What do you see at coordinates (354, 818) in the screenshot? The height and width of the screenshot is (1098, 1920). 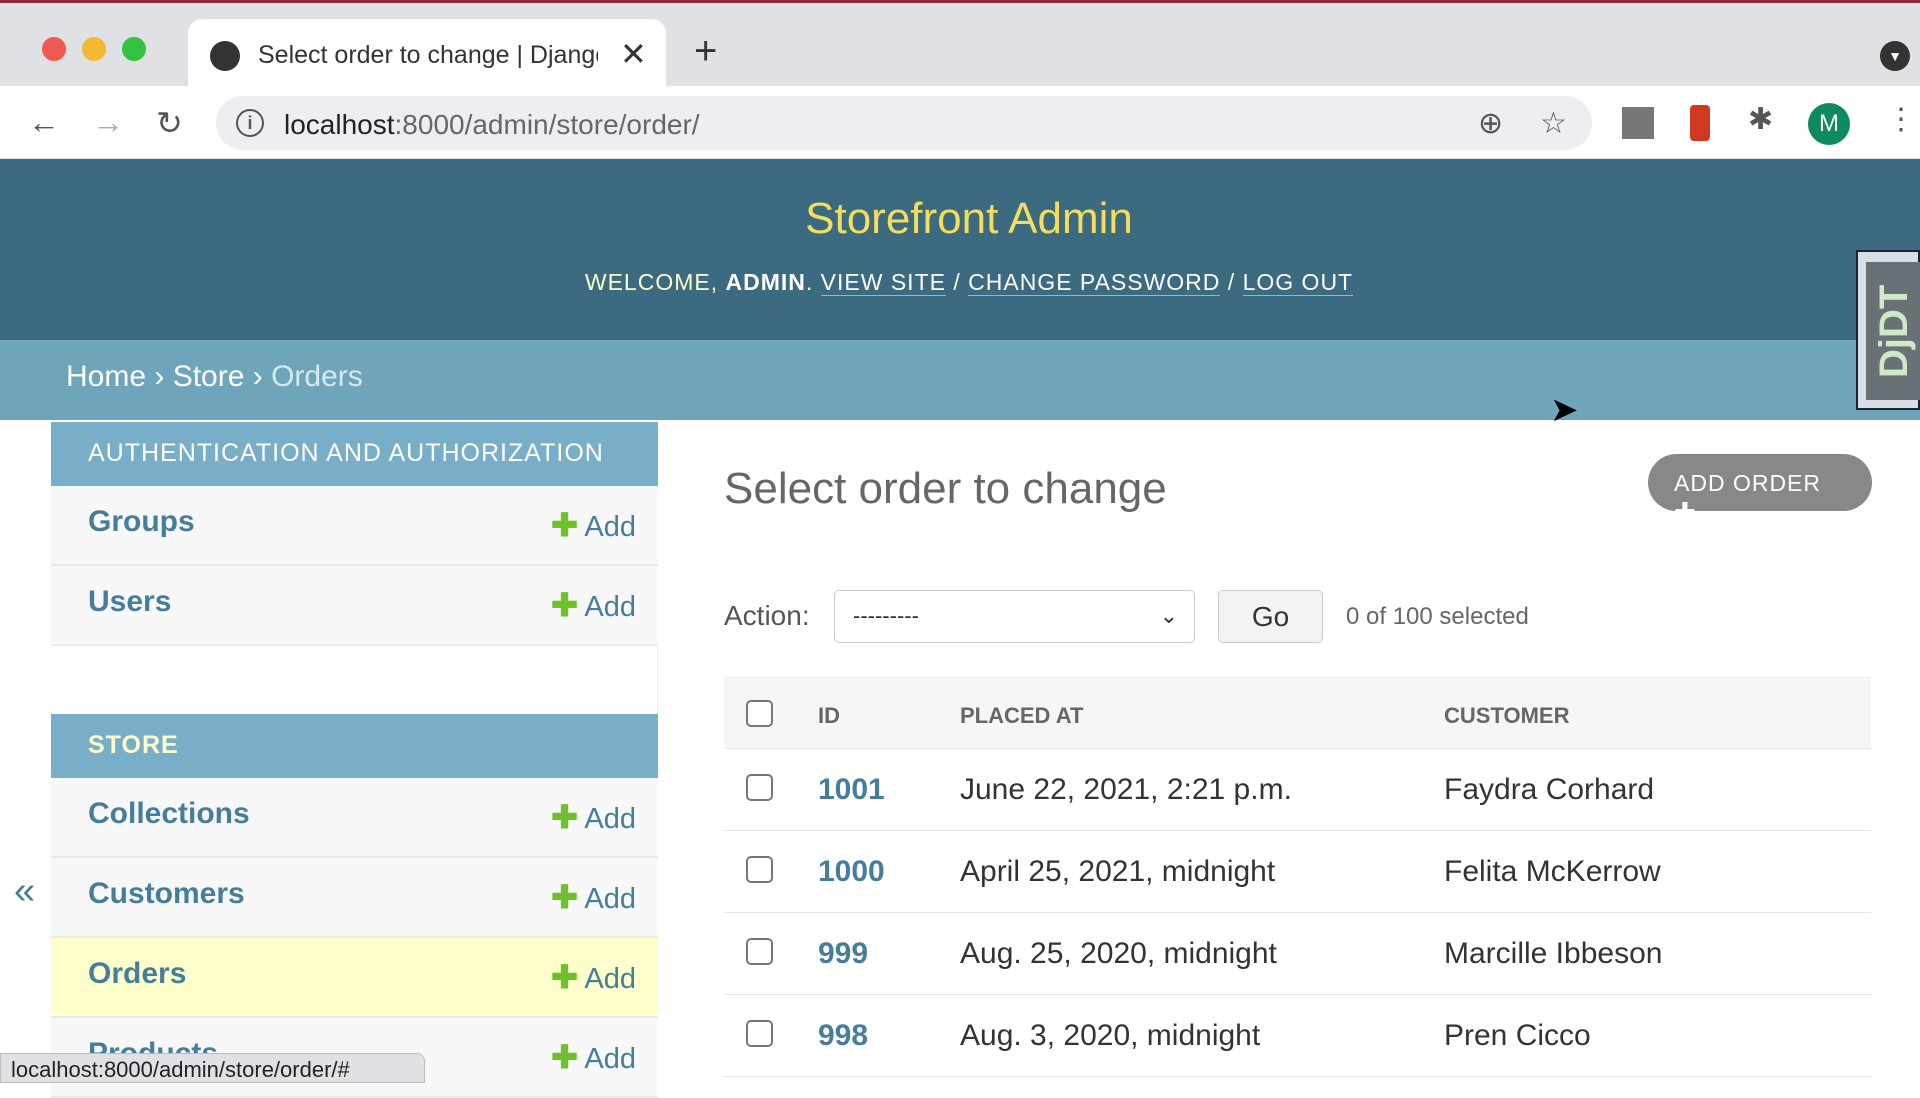 I see `sidebar-item-collections: Collections ✚ Add` at bounding box center [354, 818].